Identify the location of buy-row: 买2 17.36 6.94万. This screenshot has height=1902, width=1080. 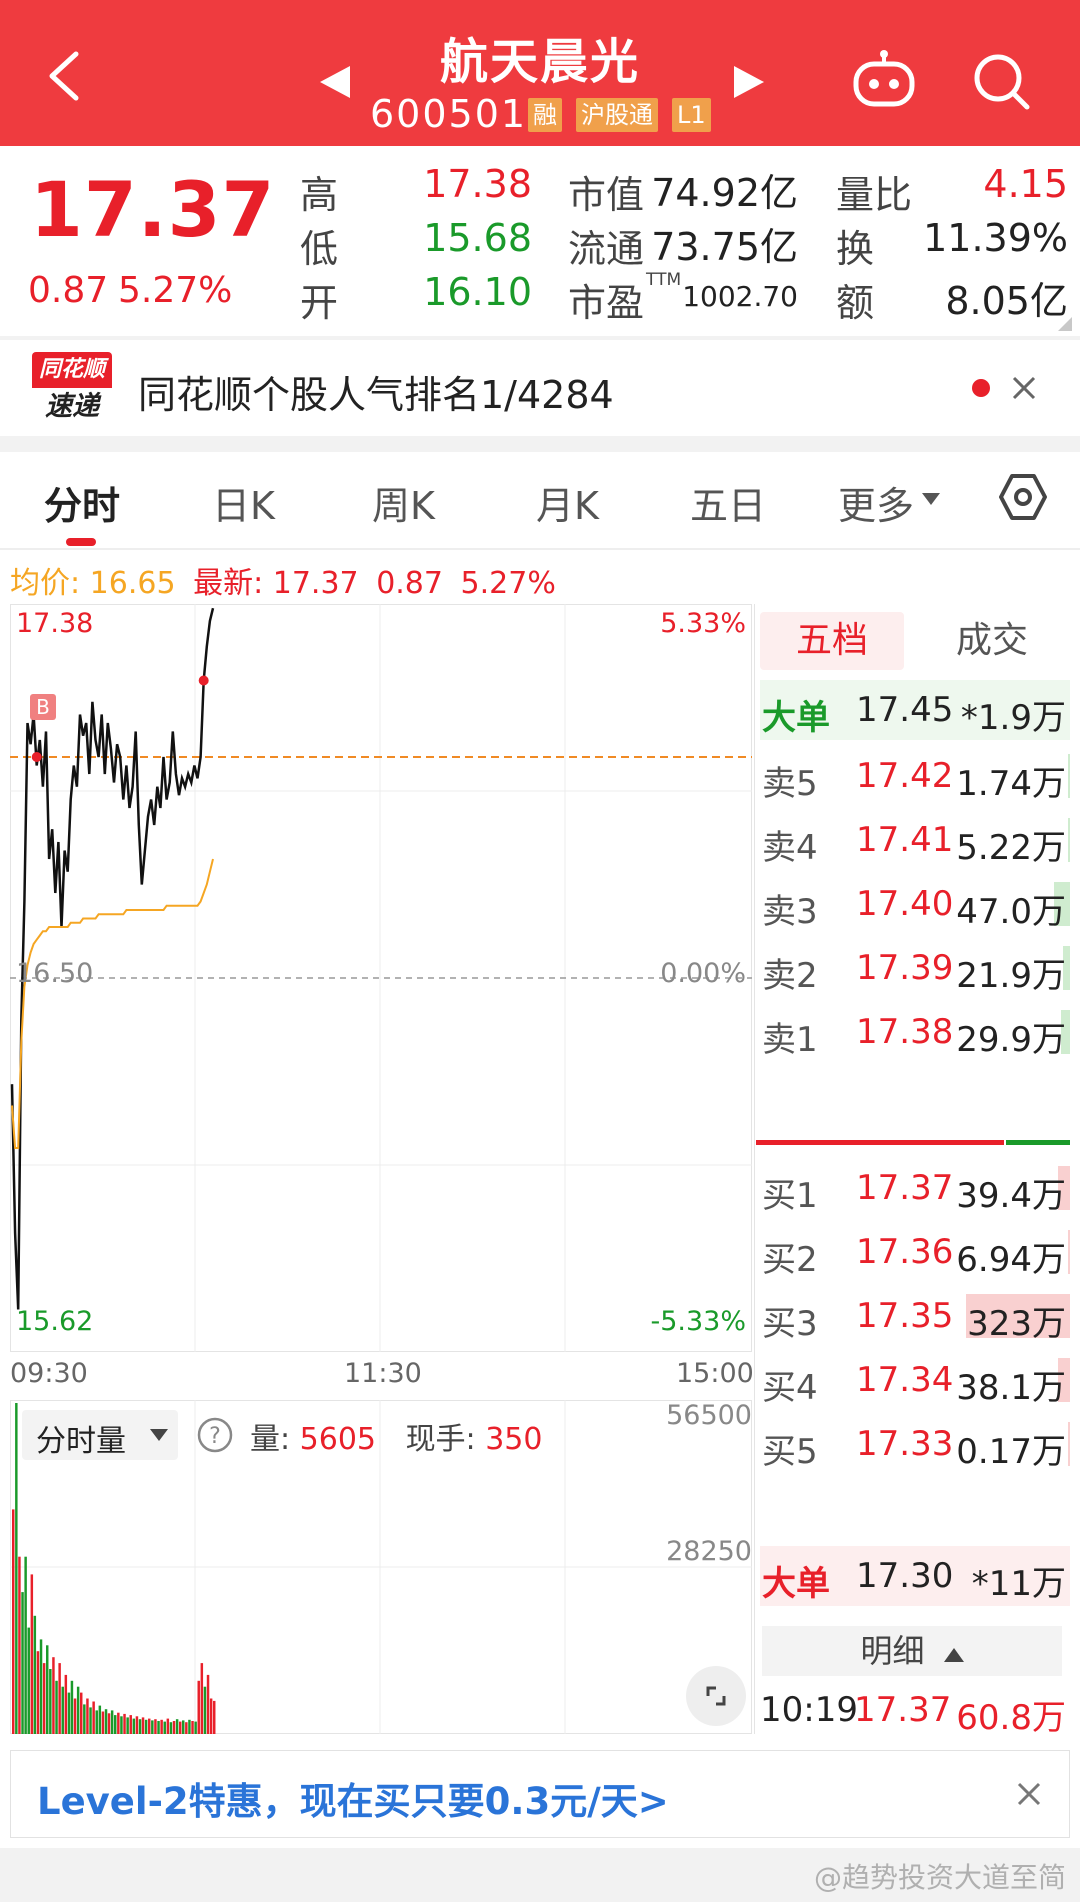
(915, 1252).